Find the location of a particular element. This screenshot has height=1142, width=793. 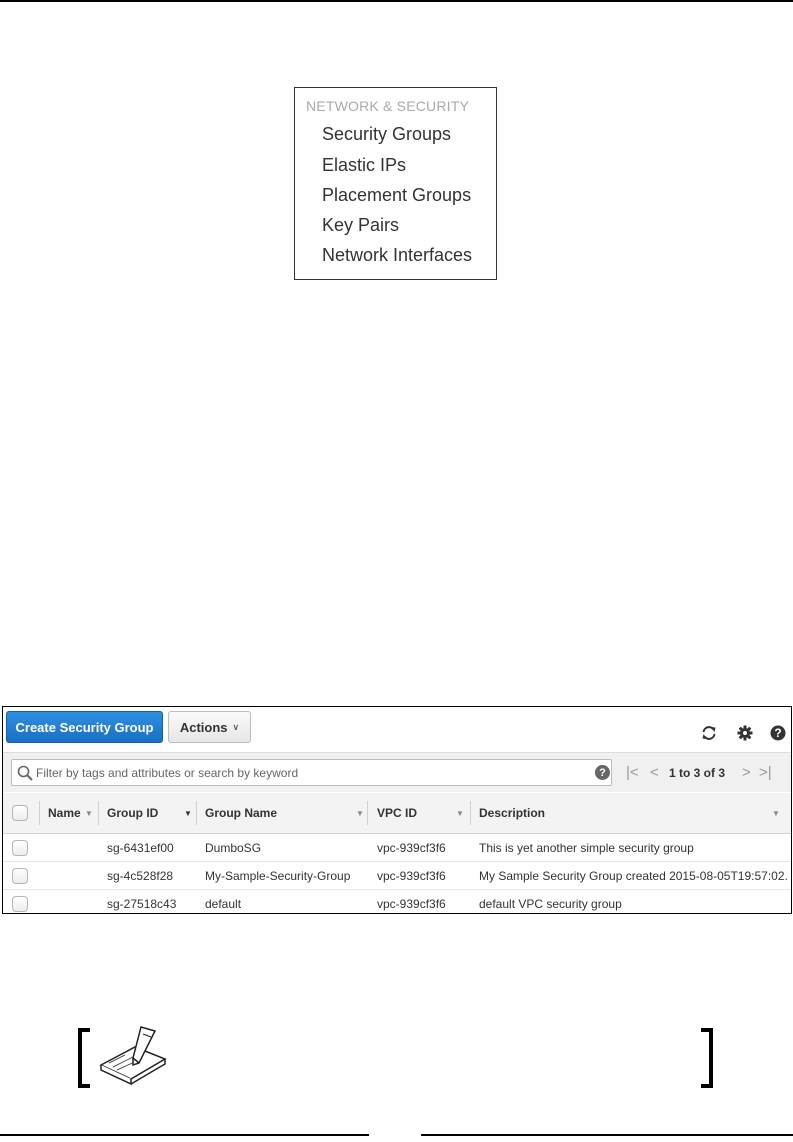

actions-label: Actions is located at coordinates (203, 727).